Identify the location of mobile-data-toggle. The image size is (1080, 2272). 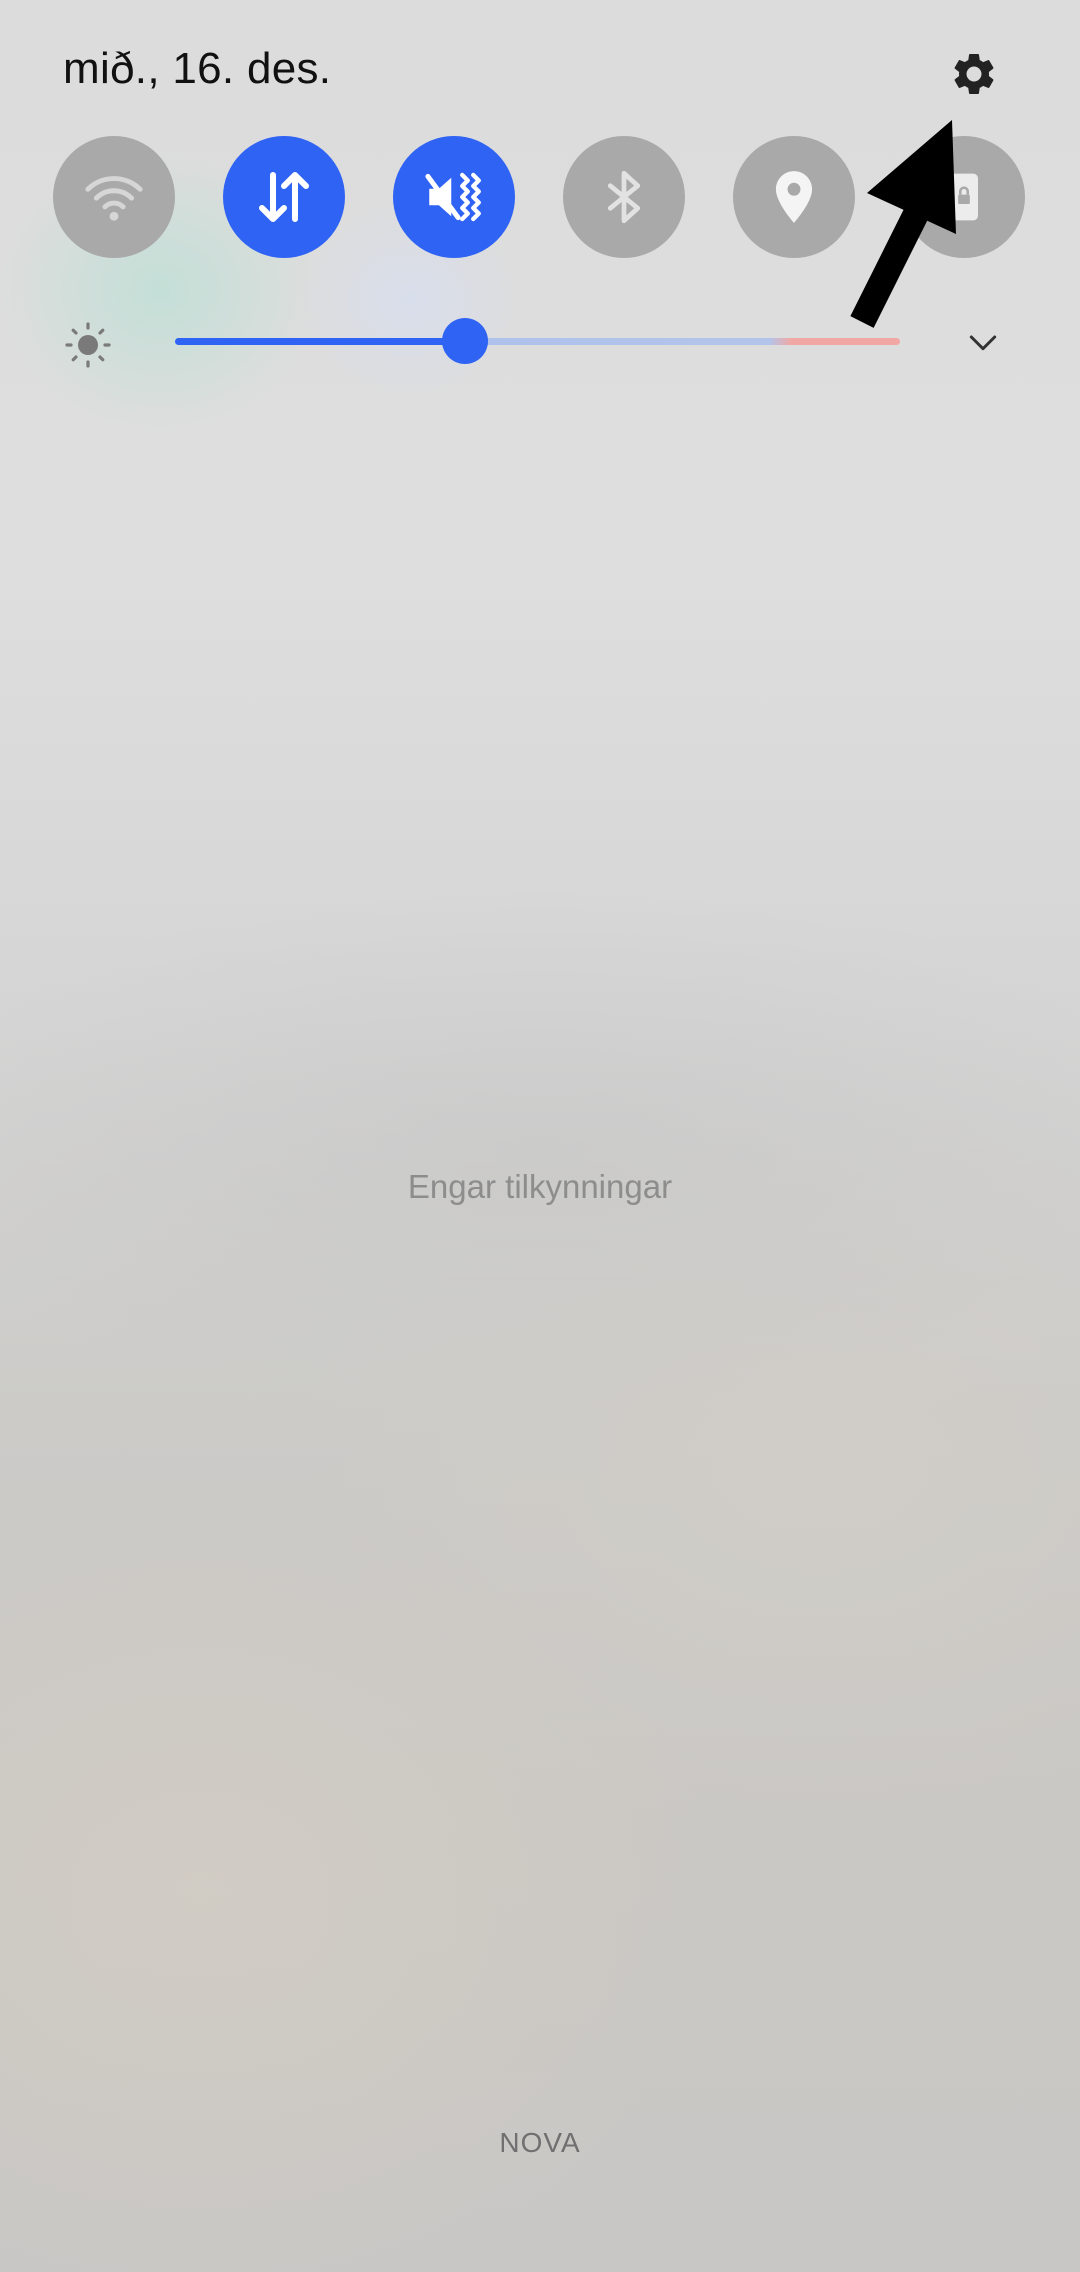
(284, 197).